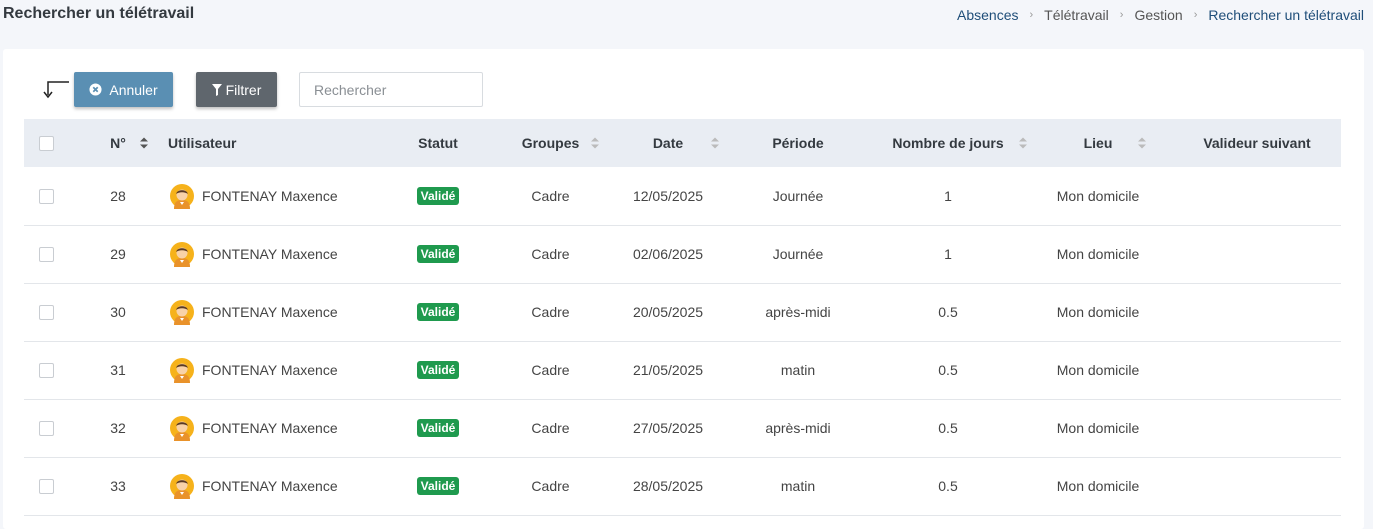 This screenshot has height=529, width=1373. I want to click on breadcrumb-item-current: Rechercher un télétravail, so click(1286, 15).